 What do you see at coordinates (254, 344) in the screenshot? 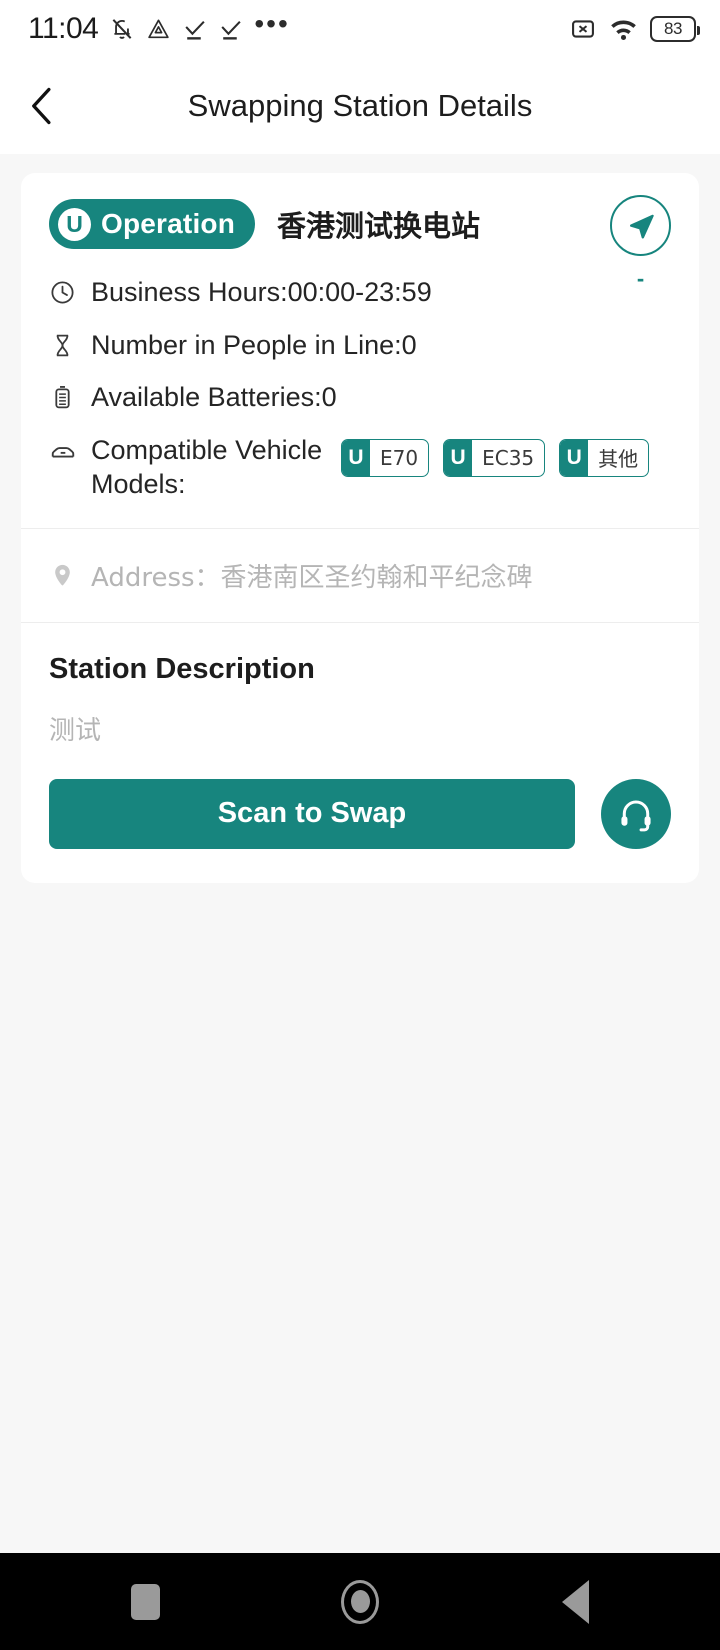
I see `info-text-people-in-line: Number in People in Line:0` at bounding box center [254, 344].